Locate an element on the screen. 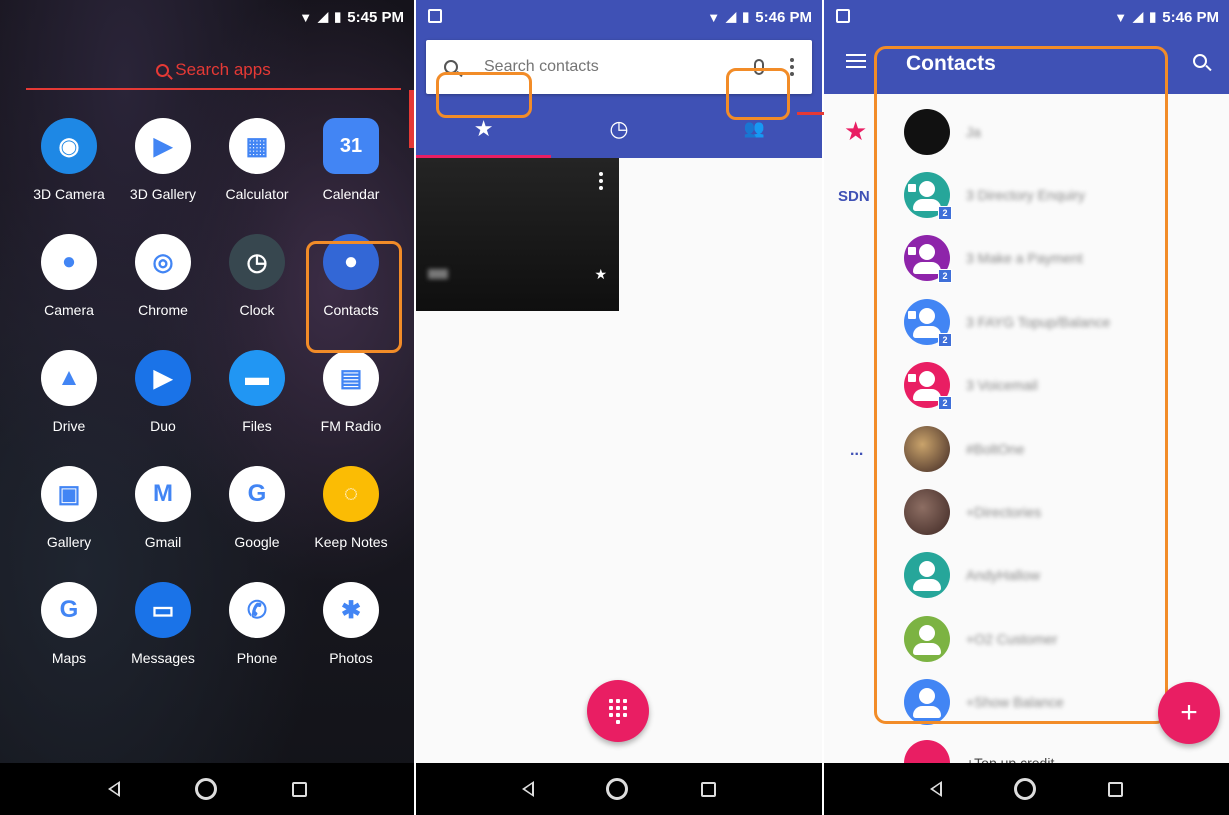  favorites-tab-highlight-box is located at coordinates (484, 95).